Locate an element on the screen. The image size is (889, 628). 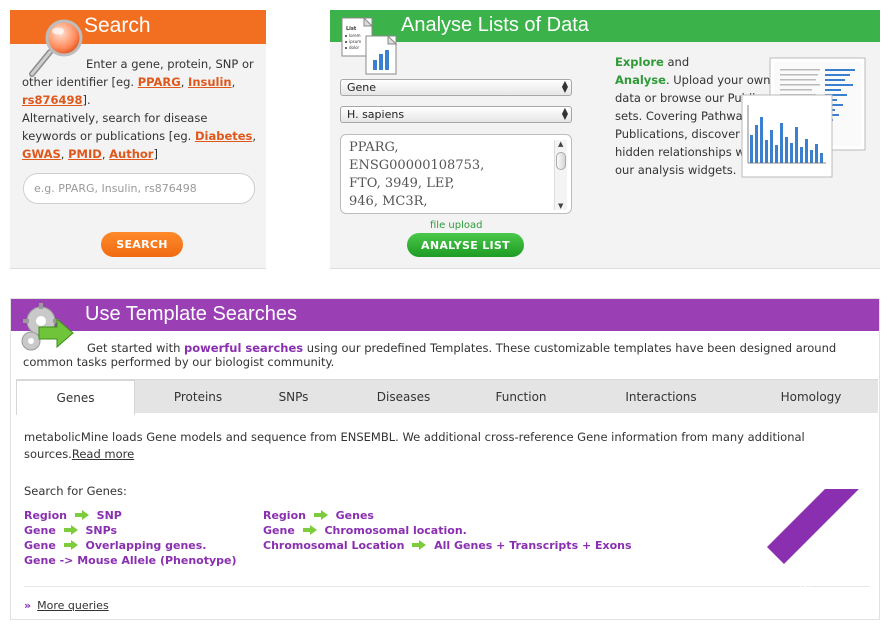
and-word: and is located at coordinates (676, 62).